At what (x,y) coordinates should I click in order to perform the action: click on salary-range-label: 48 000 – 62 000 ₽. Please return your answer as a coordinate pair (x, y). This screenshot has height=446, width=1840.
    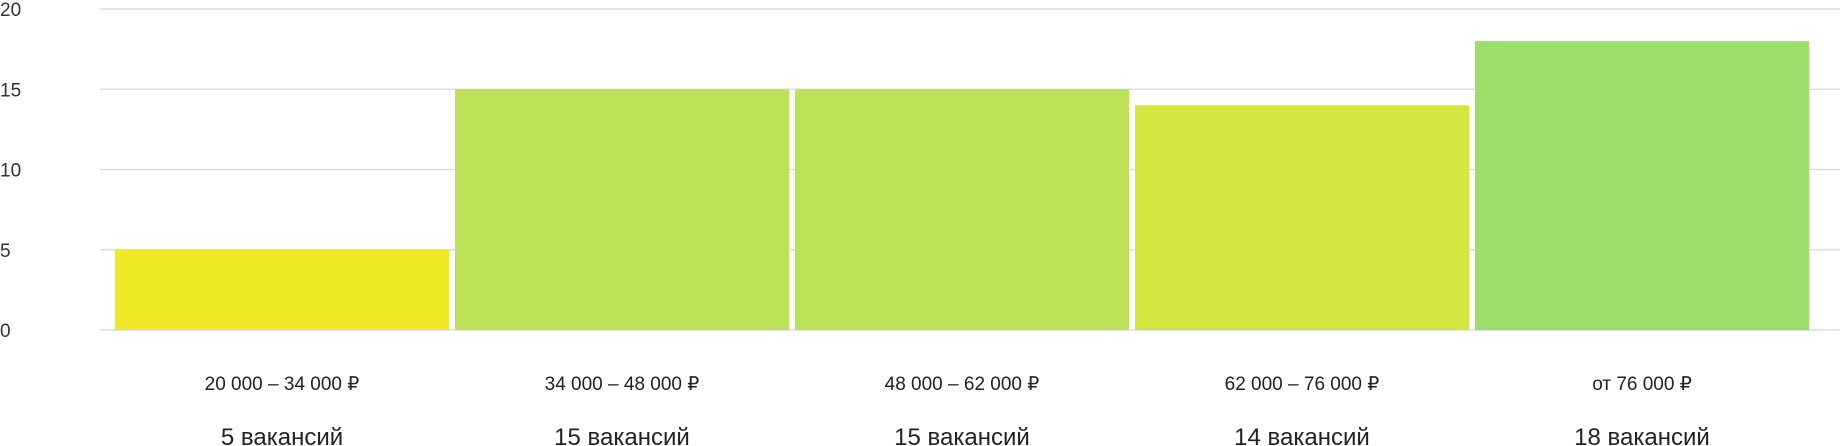
    Looking at the image, I should click on (962, 384).